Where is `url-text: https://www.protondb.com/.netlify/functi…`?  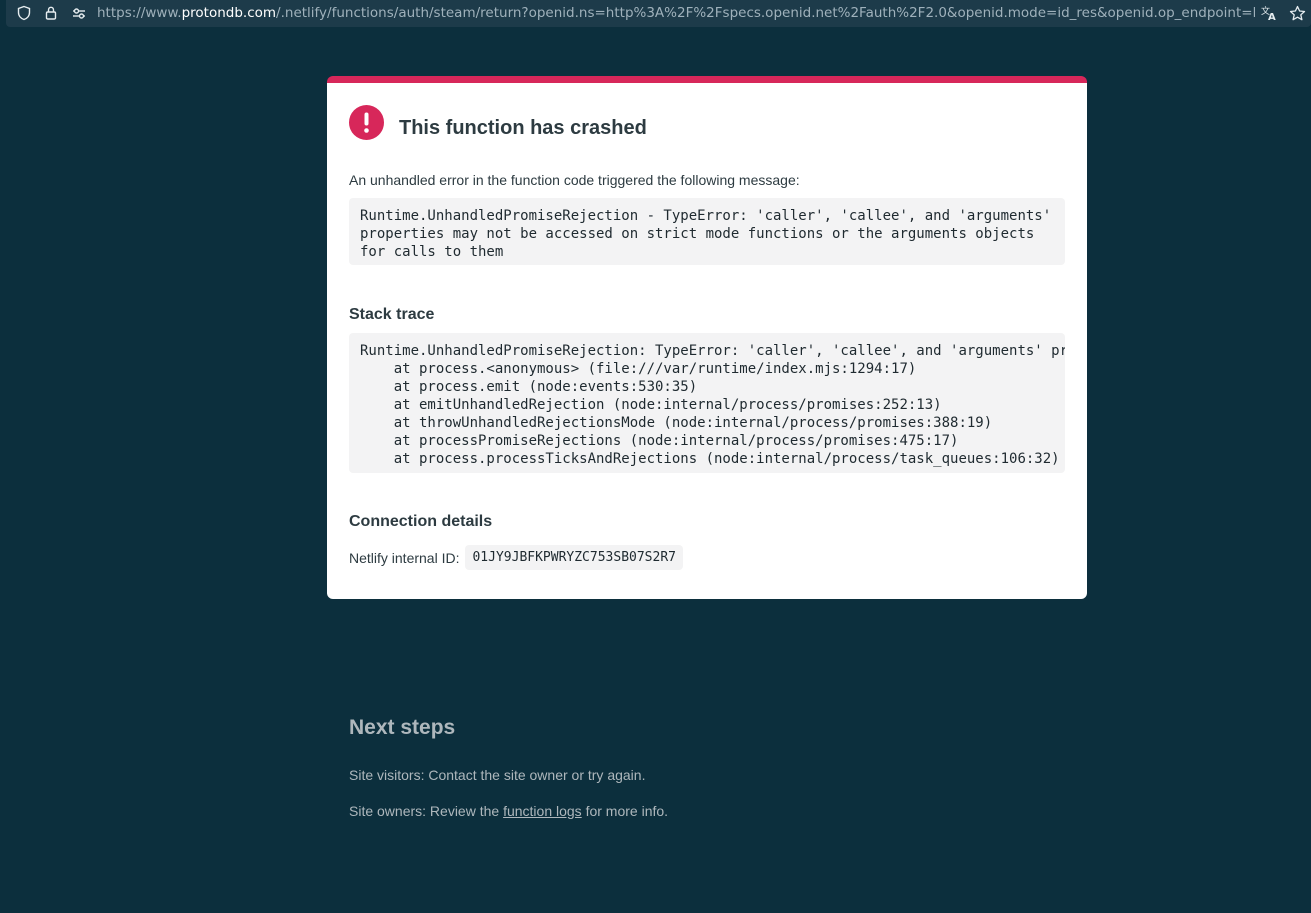
url-text: https://www.protondb.com/.netlify/functi… is located at coordinates (676, 13).